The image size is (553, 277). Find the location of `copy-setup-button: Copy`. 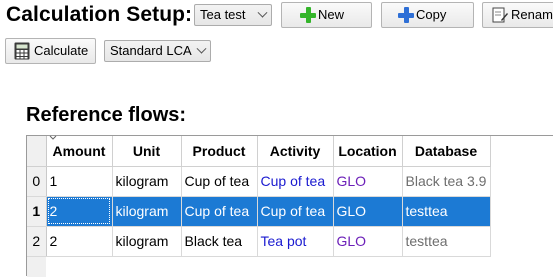

copy-setup-button: Copy is located at coordinates (427, 15).